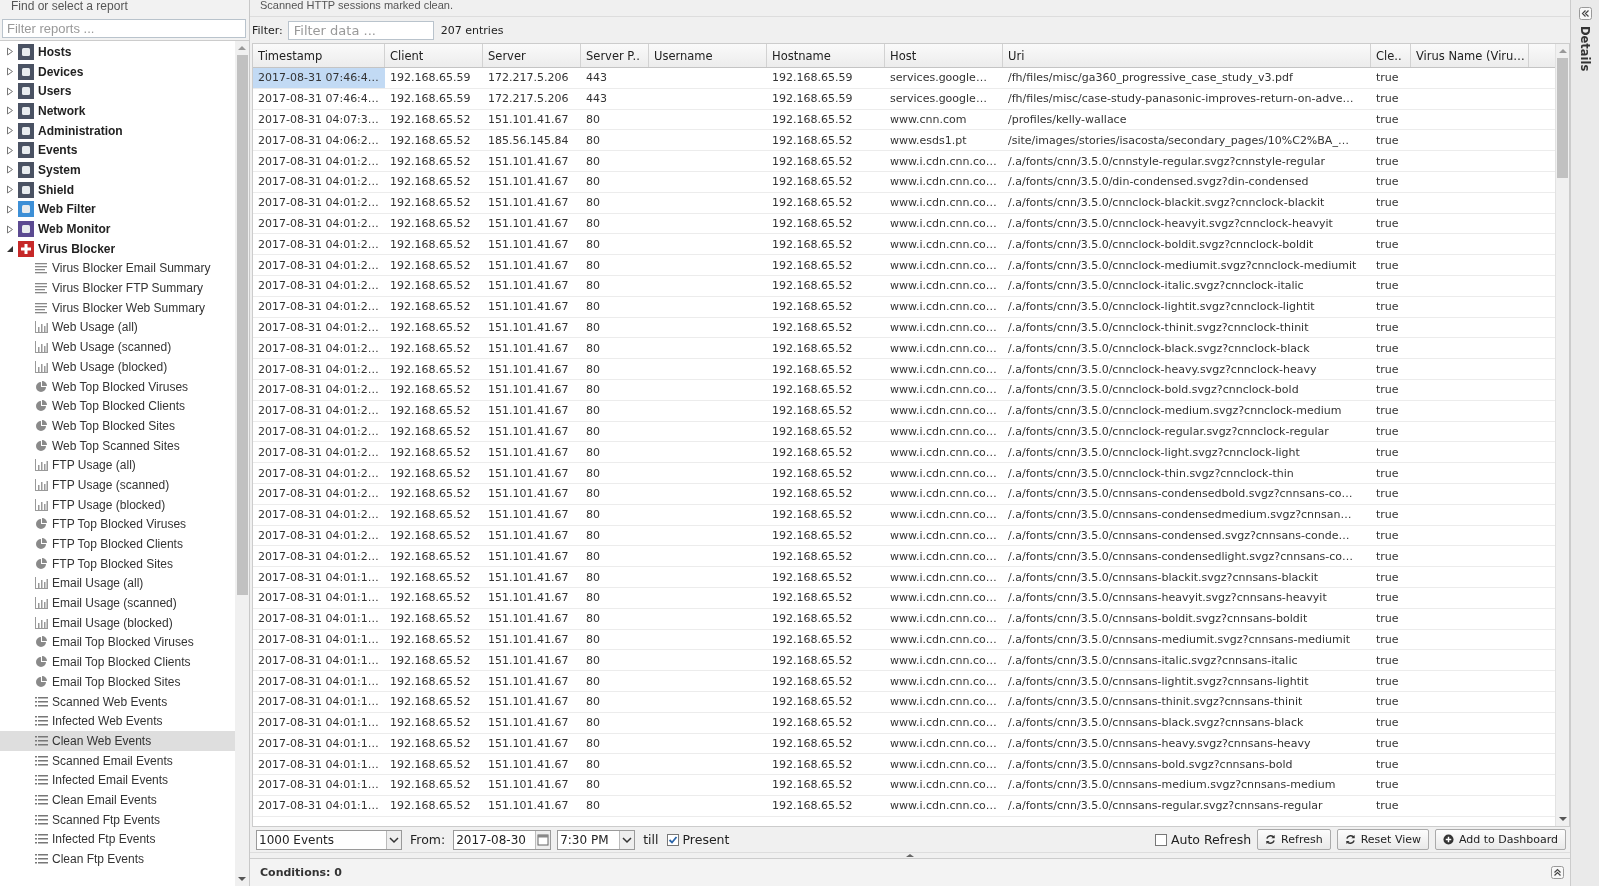 This screenshot has width=1599, height=886. Describe the element at coordinates (117, 701) in the screenshot. I see `report-item: Scanned Web Events` at that location.